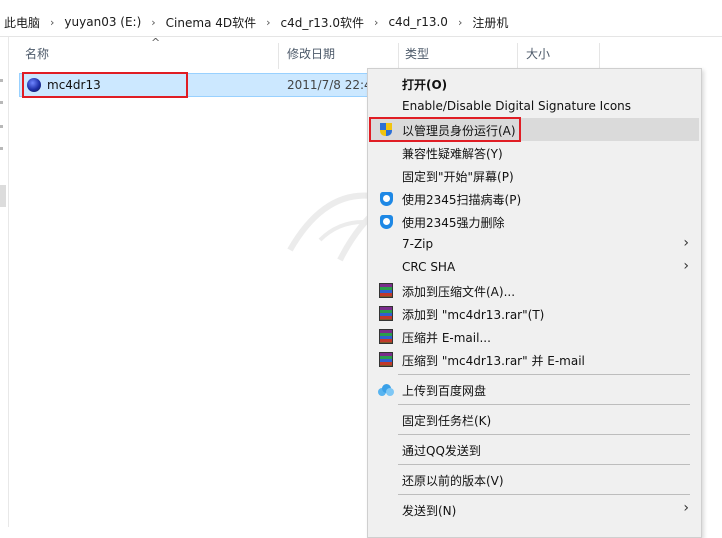  I want to click on menu-item-qq-send: 通过QQ发送到, so click(534, 449).